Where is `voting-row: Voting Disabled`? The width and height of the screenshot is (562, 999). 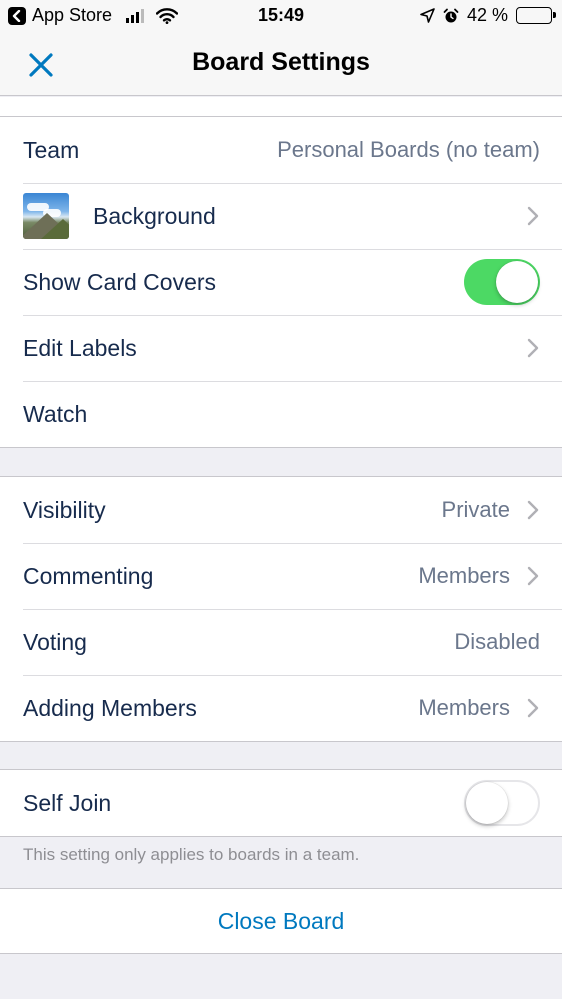
voting-row: Voting Disabled is located at coordinates (281, 642).